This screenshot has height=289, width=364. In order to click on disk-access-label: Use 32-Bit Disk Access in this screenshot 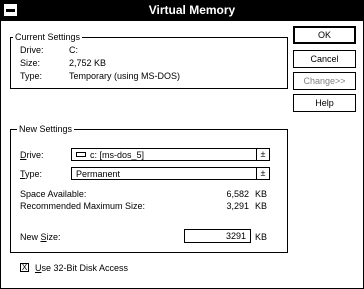, I will do `click(81, 268)`.